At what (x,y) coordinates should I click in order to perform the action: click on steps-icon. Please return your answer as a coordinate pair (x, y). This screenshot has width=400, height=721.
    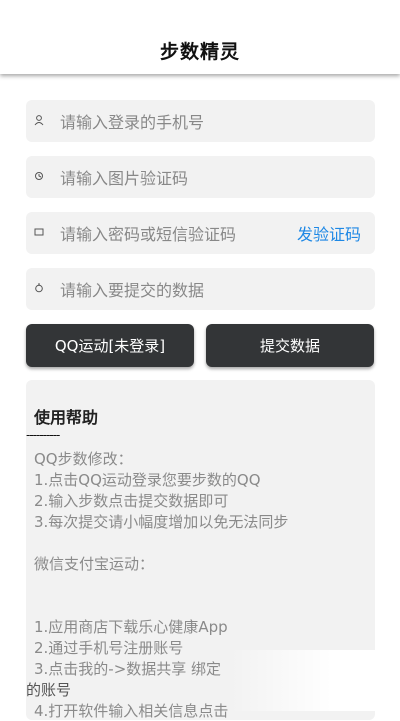
    Looking at the image, I should click on (39, 289).